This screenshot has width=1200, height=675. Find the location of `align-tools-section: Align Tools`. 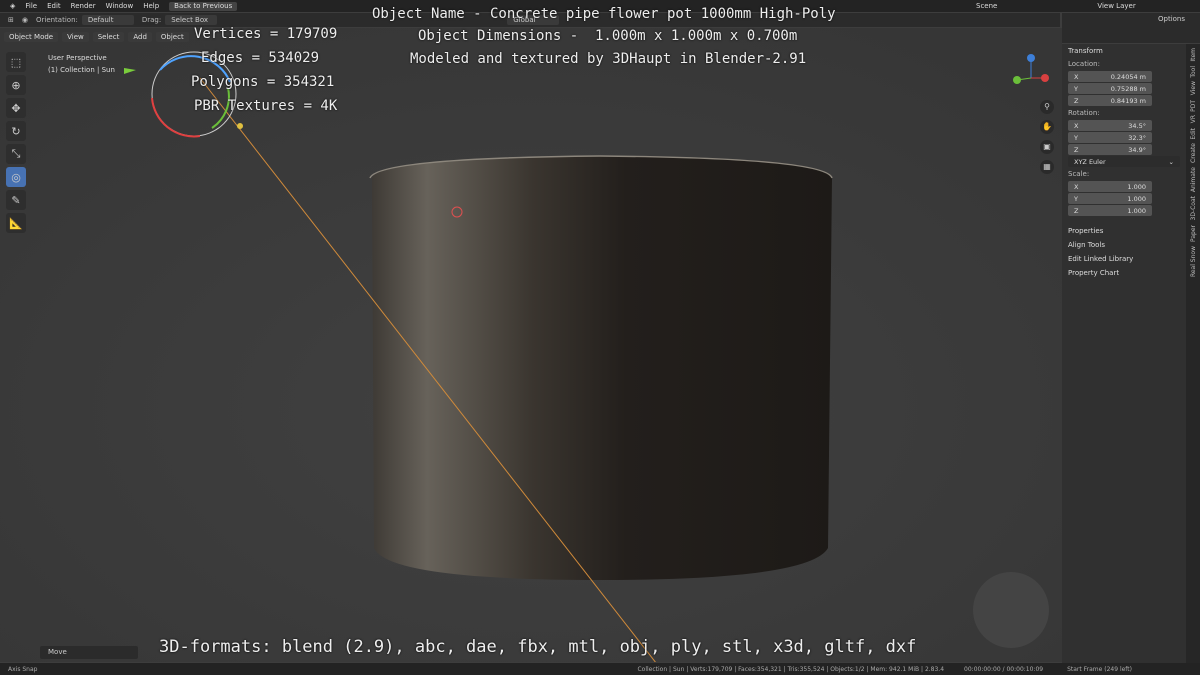

align-tools-section: Align Tools is located at coordinates (1124, 245).